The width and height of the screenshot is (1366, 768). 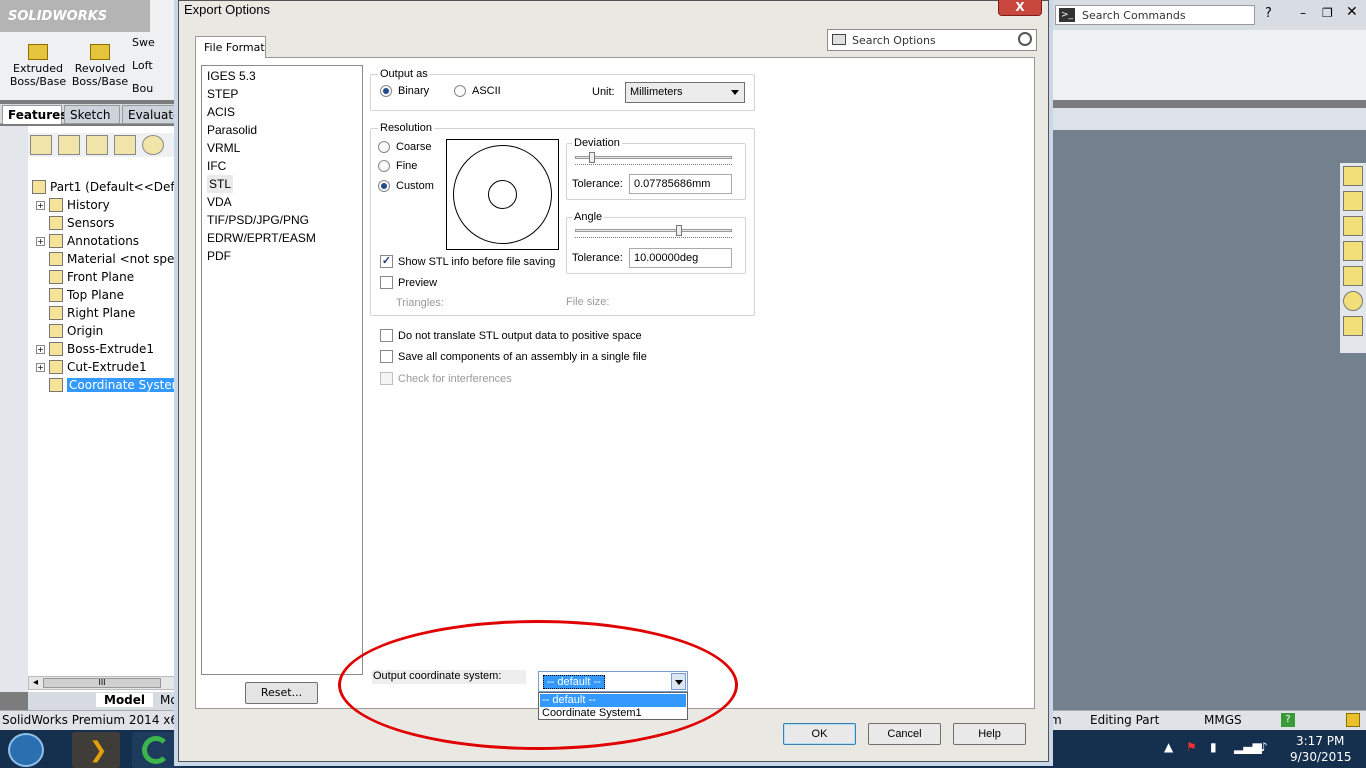 I want to click on volume-icon: ♪, so click(x=1264, y=747).